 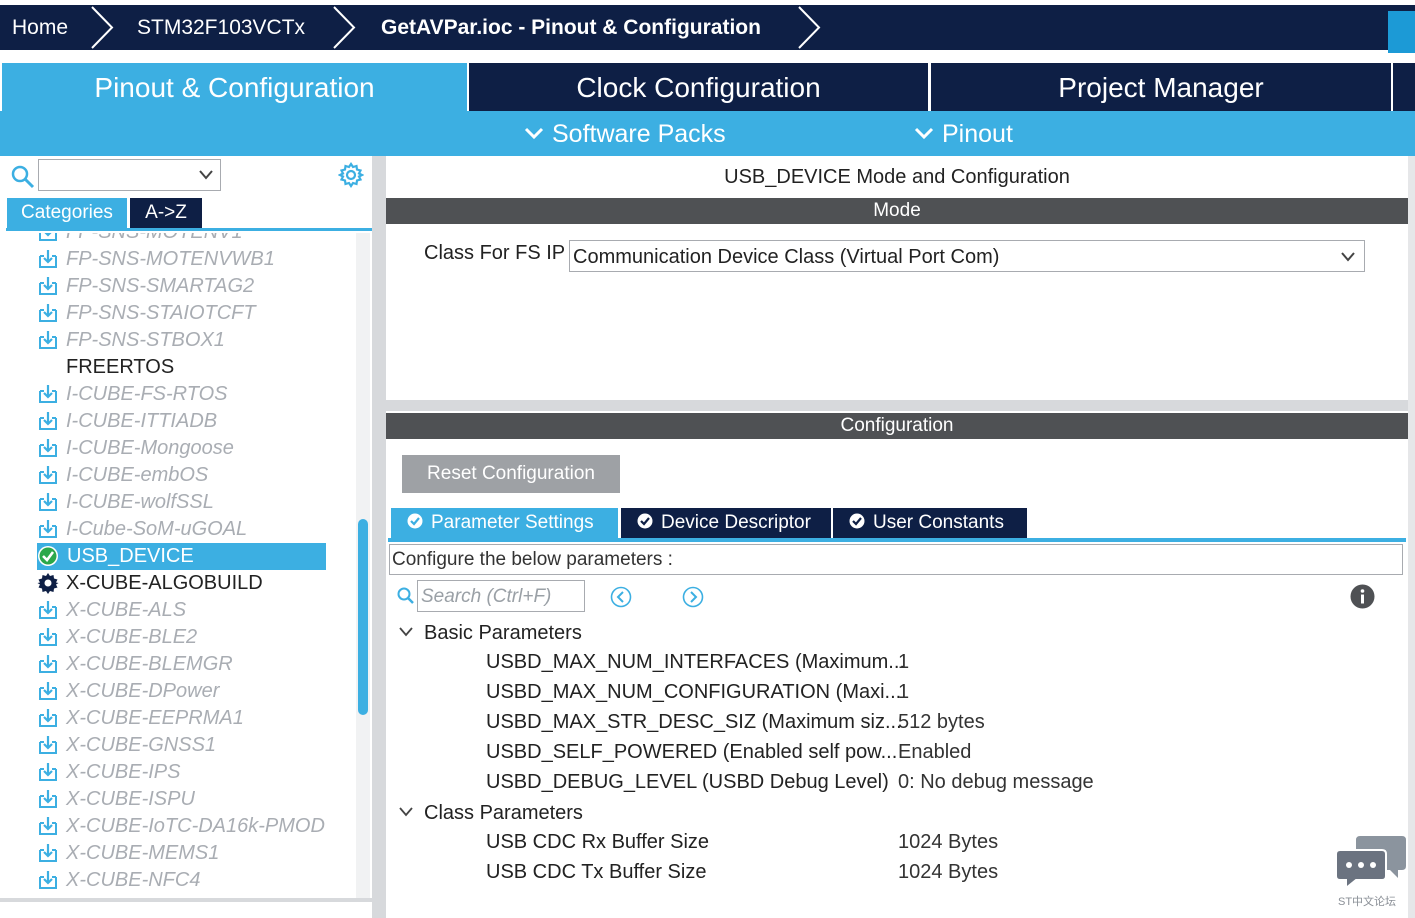 I want to click on tab-pinout-configuration: Pinout & Configuration, so click(x=234, y=87).